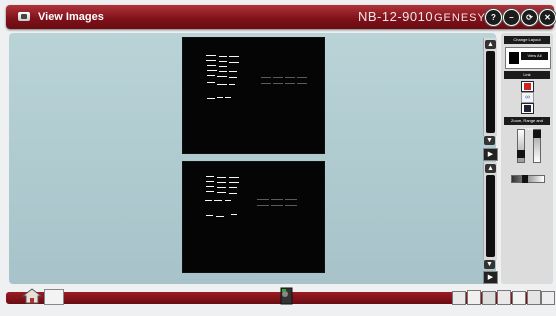 The width and height of the screenshot is (556, 316). What do you see at coordinates (54, 297) in the screenshot?
I see `image-library-icon` at bounding box center [54, 297].